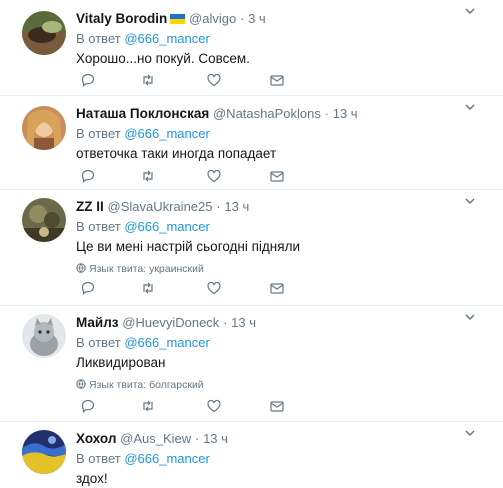  I want to click on tweet-language-label: Язык твита: болгарский, so click(146, 385).